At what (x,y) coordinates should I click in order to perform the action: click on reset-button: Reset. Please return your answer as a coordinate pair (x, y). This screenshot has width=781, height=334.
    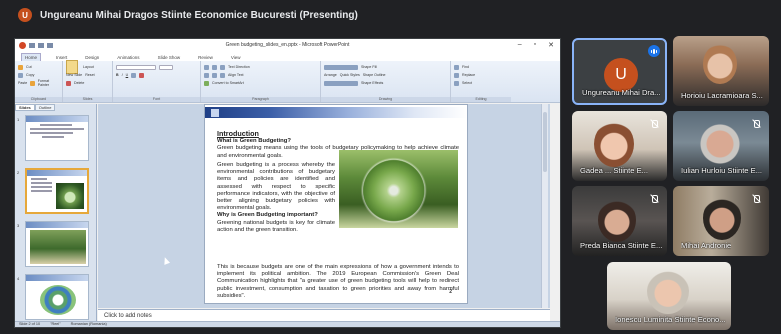
    Looking at the image, I should click on (89, 75).